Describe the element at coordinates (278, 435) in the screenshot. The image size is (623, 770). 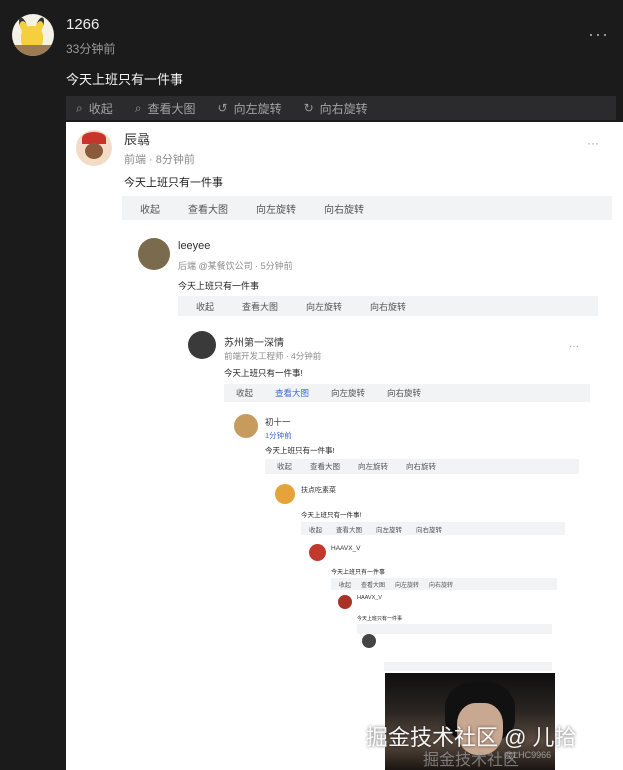
I see `nested-meta-3: 1分钟前` at that location.